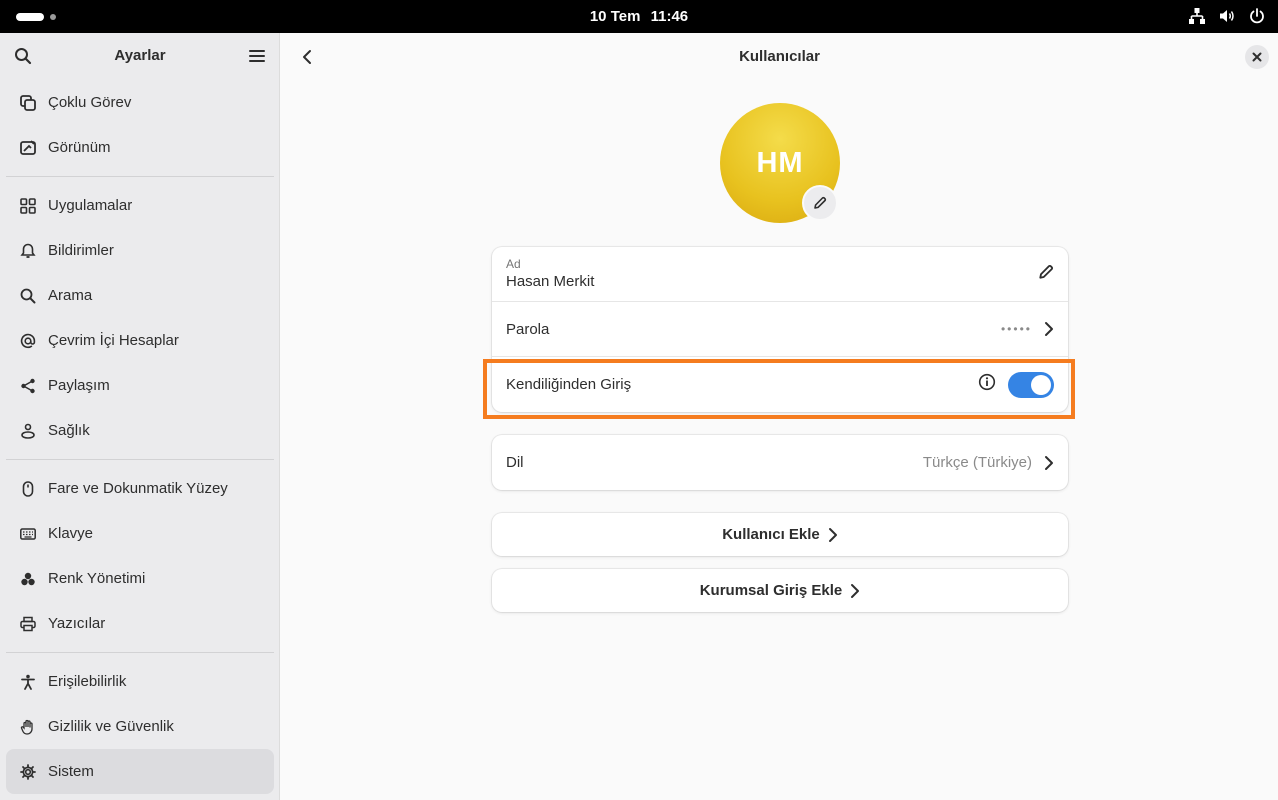  Describe the element at coordinates (81, 250) in the screenshot. I see `sidebar-item-label: Bildirimler` at that location.